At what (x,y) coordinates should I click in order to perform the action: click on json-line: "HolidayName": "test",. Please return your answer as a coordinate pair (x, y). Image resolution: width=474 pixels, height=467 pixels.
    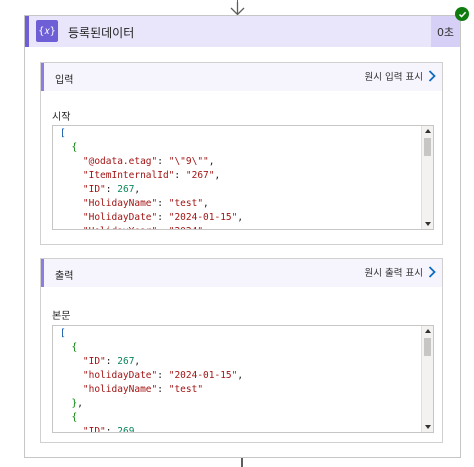
    Looking at the image, I should click on (145, 203).